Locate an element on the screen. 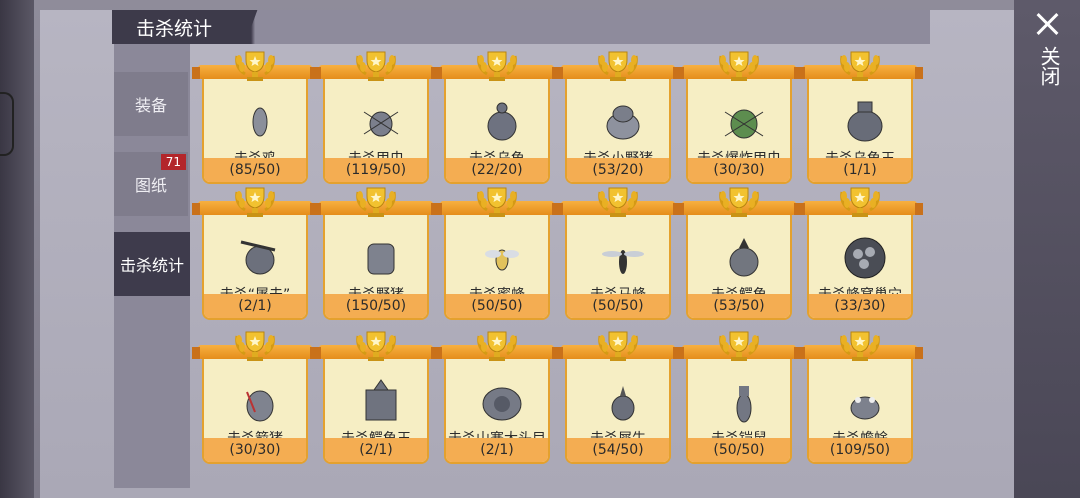  tab-equipment: 装备 is located at coordinates (151, 104).